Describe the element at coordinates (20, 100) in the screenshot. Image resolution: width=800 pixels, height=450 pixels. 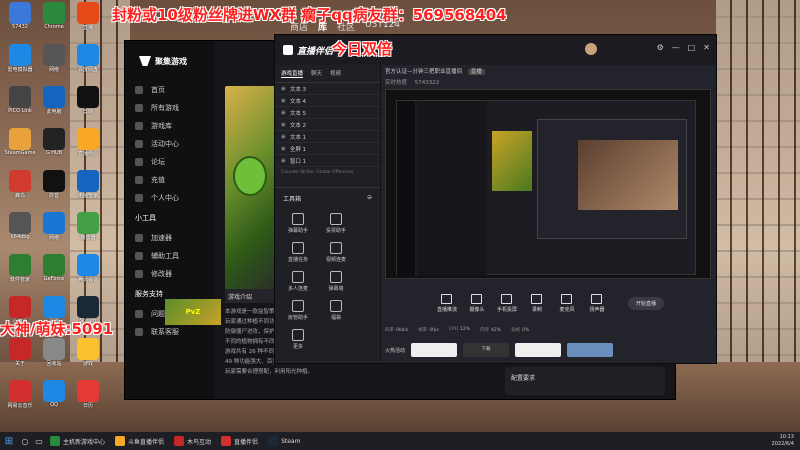
I see `desktop-icon: PICO Link` at that location.